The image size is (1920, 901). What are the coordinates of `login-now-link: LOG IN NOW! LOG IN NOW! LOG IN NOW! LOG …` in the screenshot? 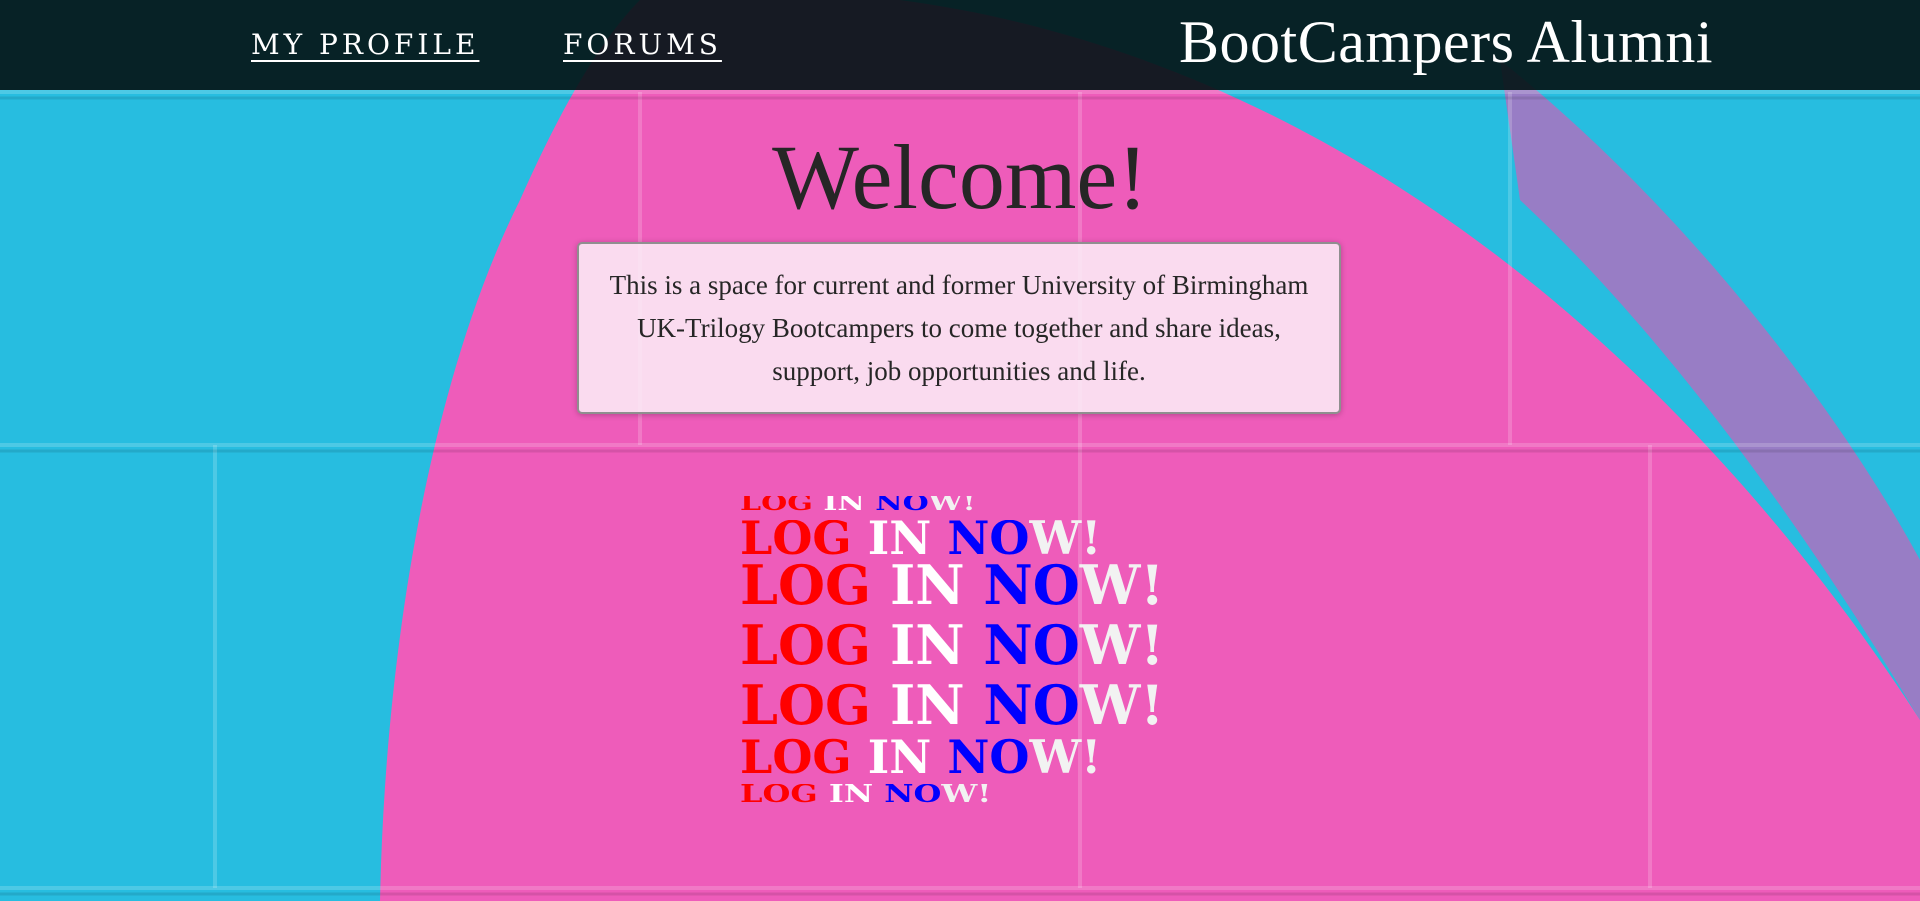 It's located at (956, 656).